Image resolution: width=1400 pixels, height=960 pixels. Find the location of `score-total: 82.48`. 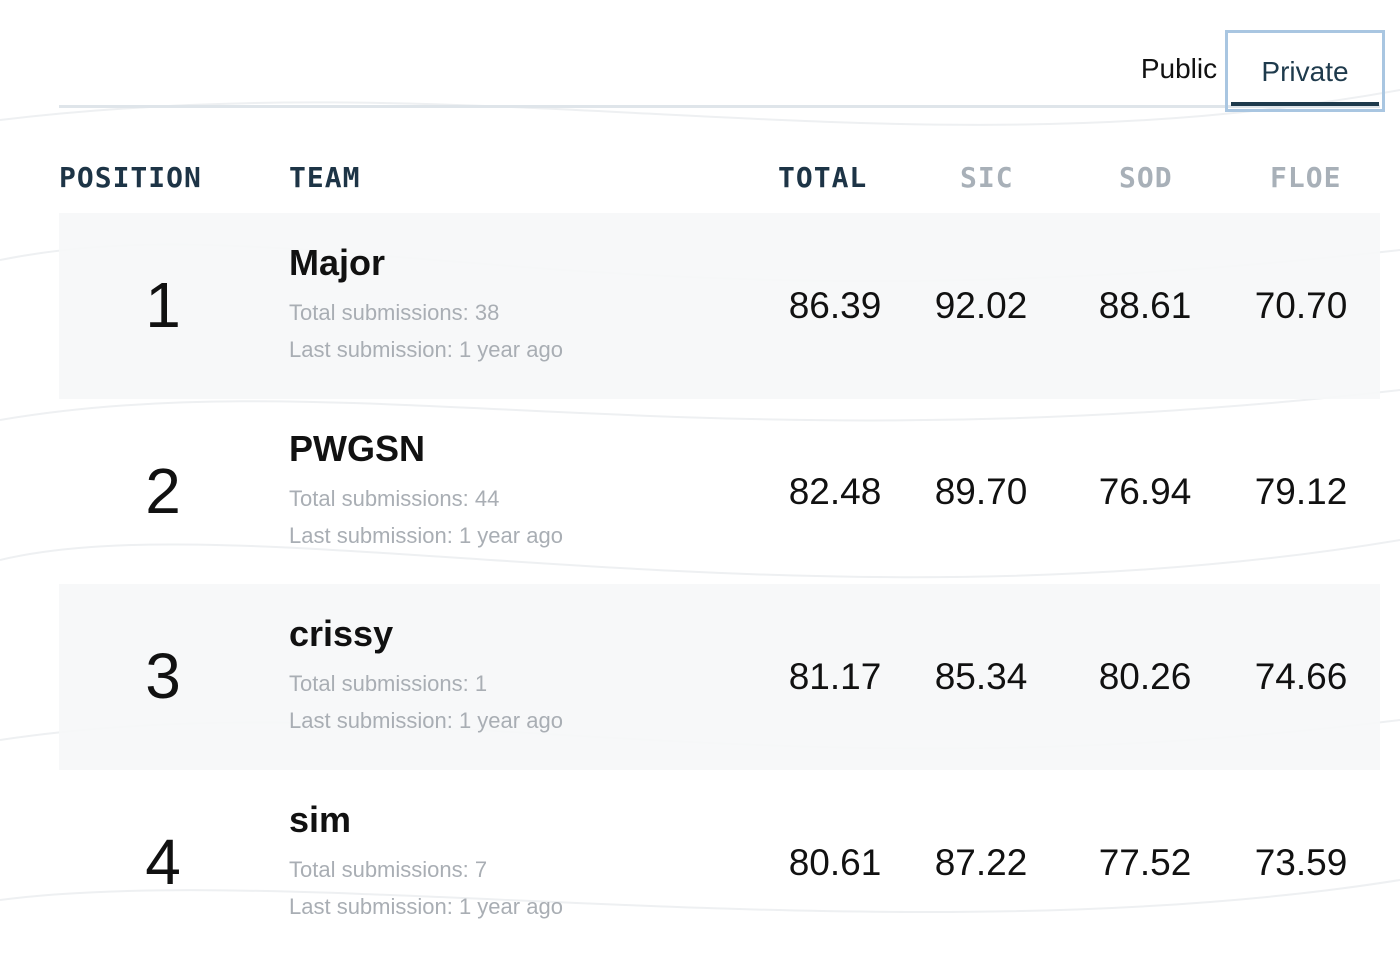

score-total: 82.48 is located at coordinates (835, 491).